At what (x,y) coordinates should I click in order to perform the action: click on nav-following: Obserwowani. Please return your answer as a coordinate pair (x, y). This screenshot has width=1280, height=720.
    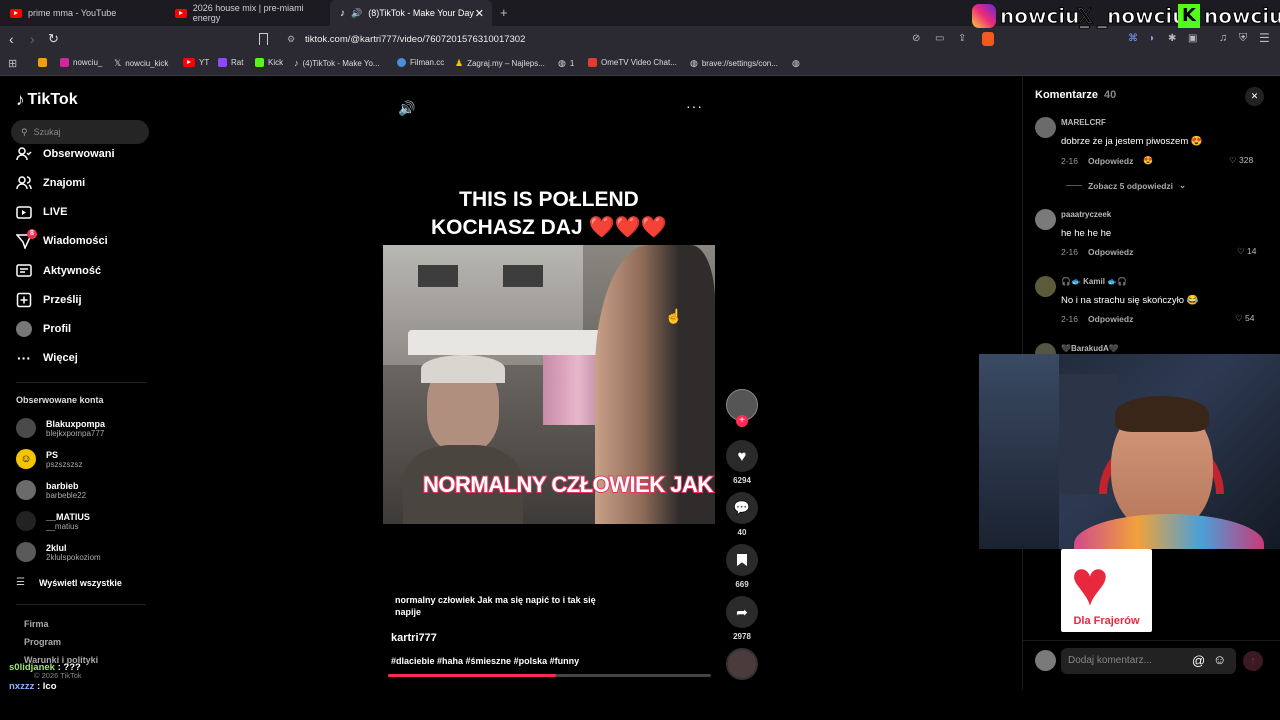
    Looking at the image, I should click on (65, 154).